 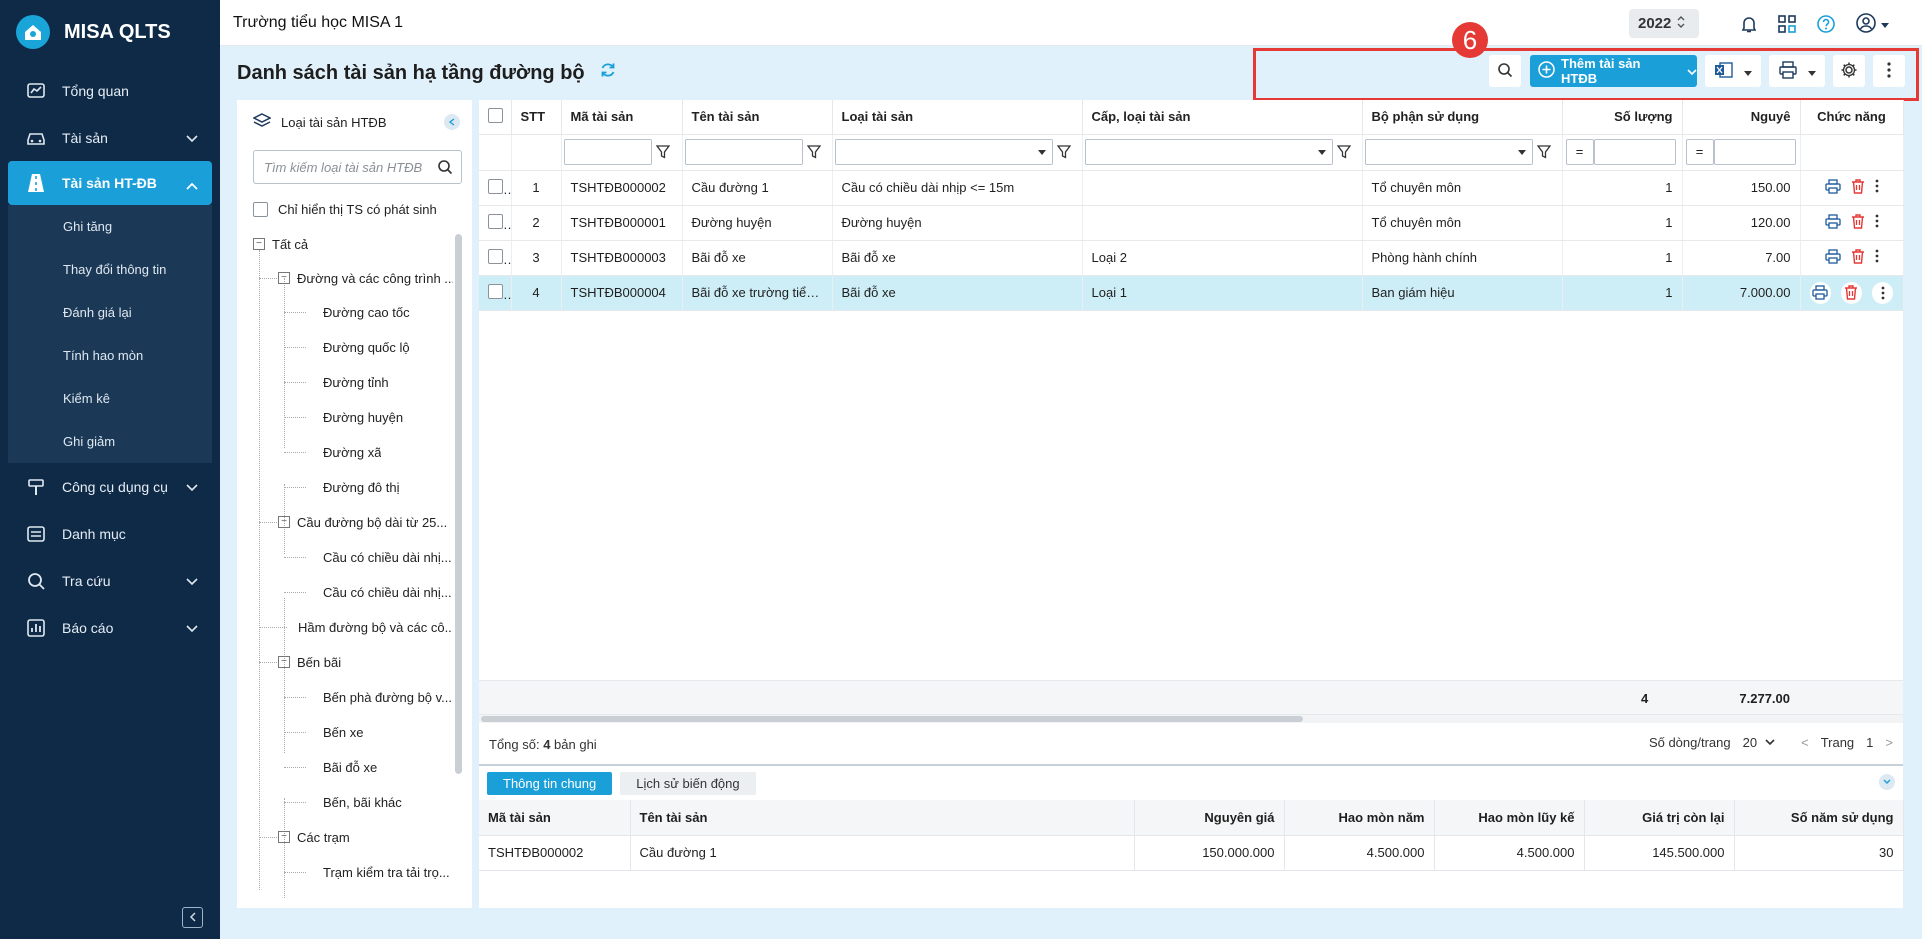 I want to click on col-asset-code: Mã tài sản, so click(x=622, y=117).